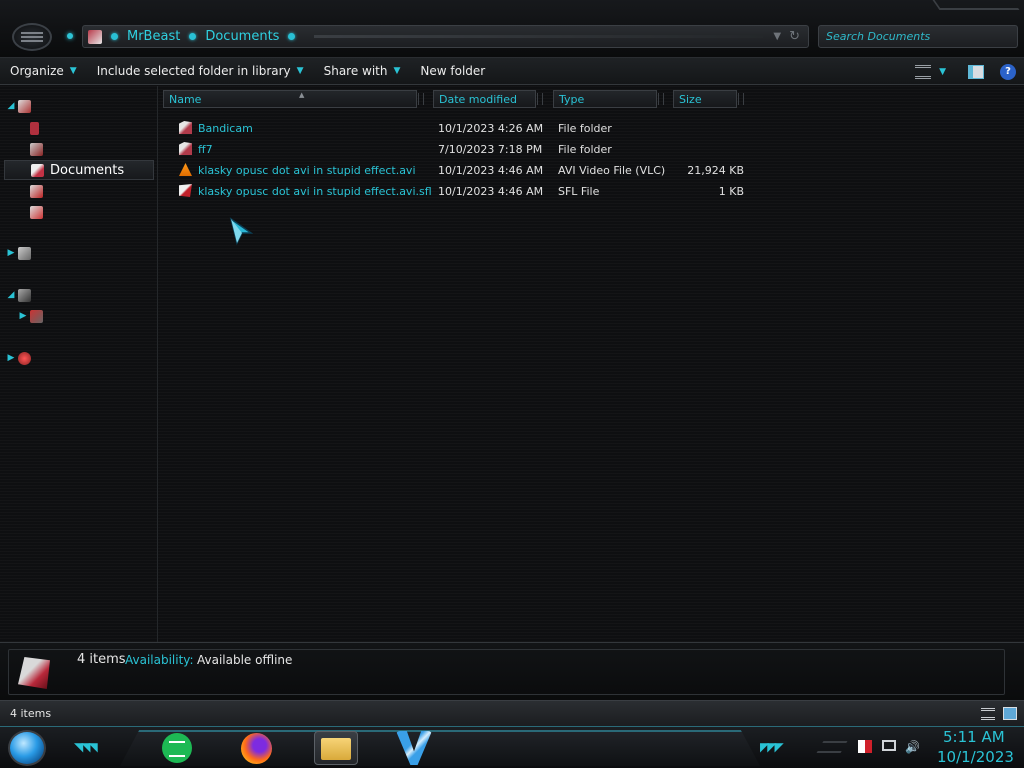 The width and height of the screenshot is (1024, 768). Describe the element at coordinates (708, 99) in the screenshot. I see `column-header-size: Size` at that location.